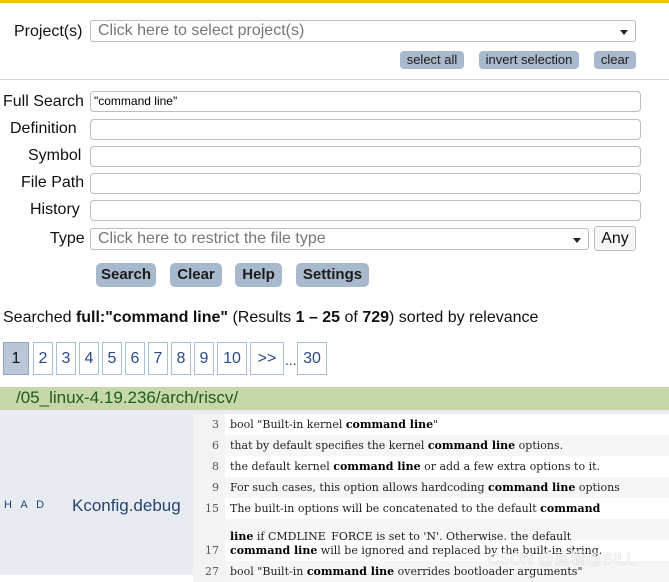 The image size is (669, 582). Describe the element at coordinates (365, 210) in the screenshot. I see `history-input` at that location.